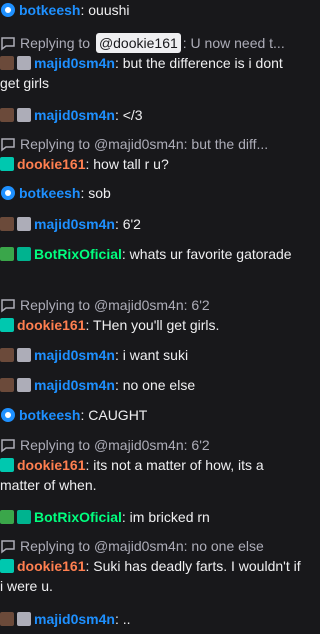 Image resolution: width=320 pixels, height=634 pixels. Describe the element at coordinates (155, 385) in the screenshot. I see `message-text: : no one else` at that location.